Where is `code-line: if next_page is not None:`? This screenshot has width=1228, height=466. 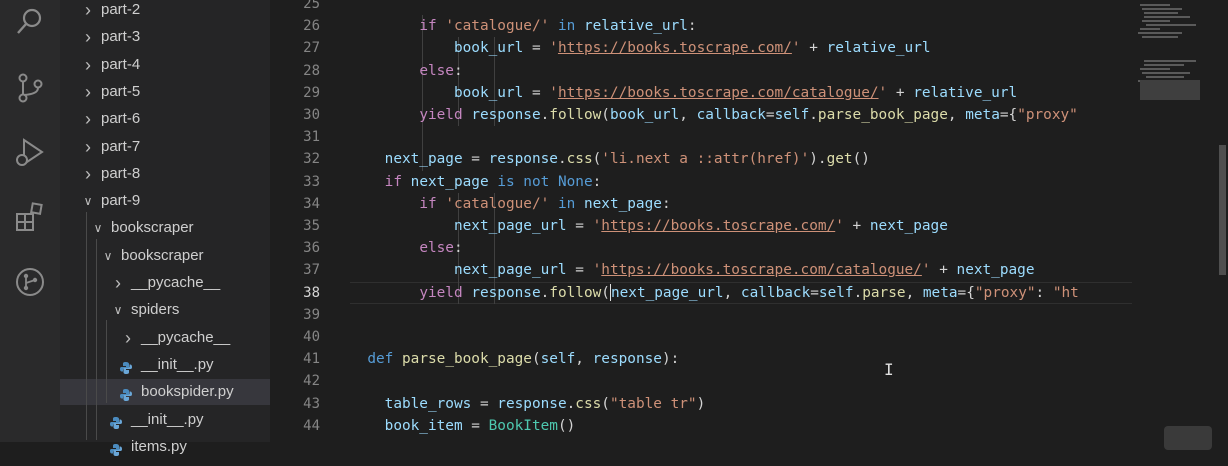
code-line: if next_page is not None: is located at coordinates (476, 182).